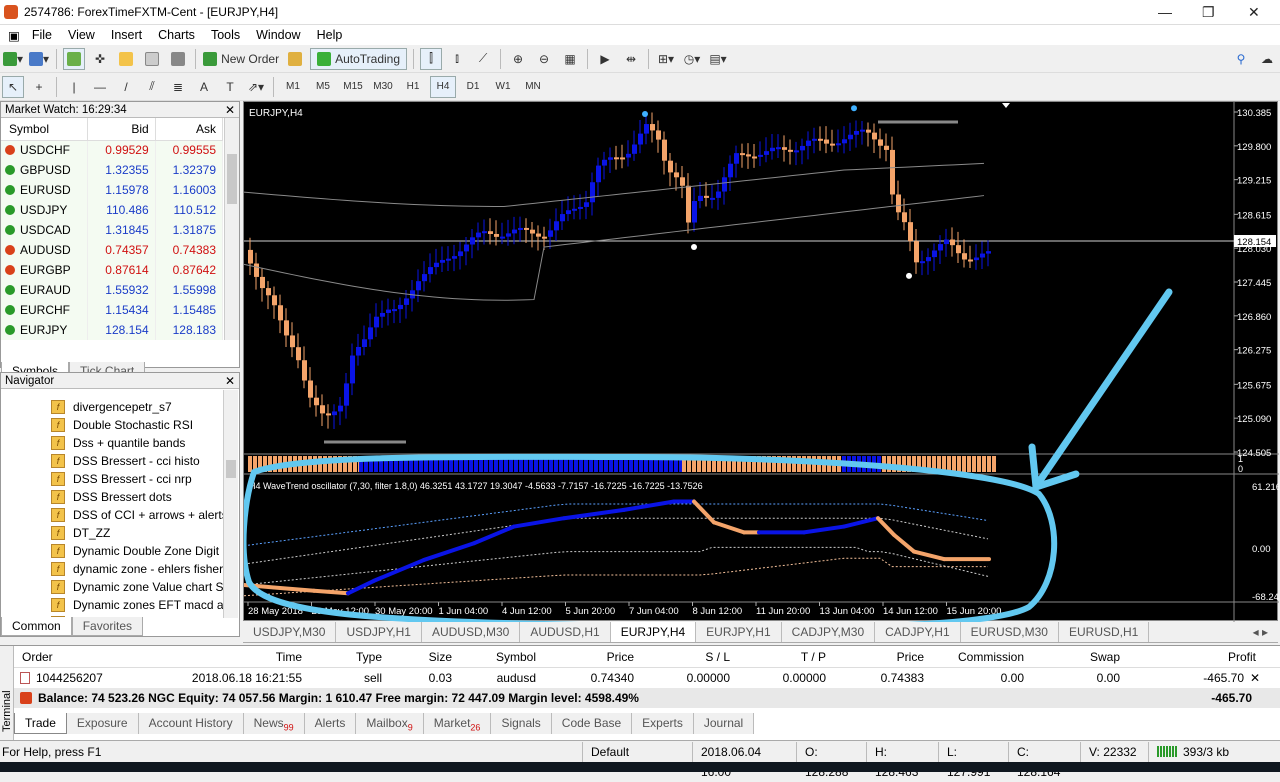 The width and height of the screenshot is (1280, 782). Describe the element at coordinates (784, 657) in the screenshot. I see `col-tp: T / P` at that location.